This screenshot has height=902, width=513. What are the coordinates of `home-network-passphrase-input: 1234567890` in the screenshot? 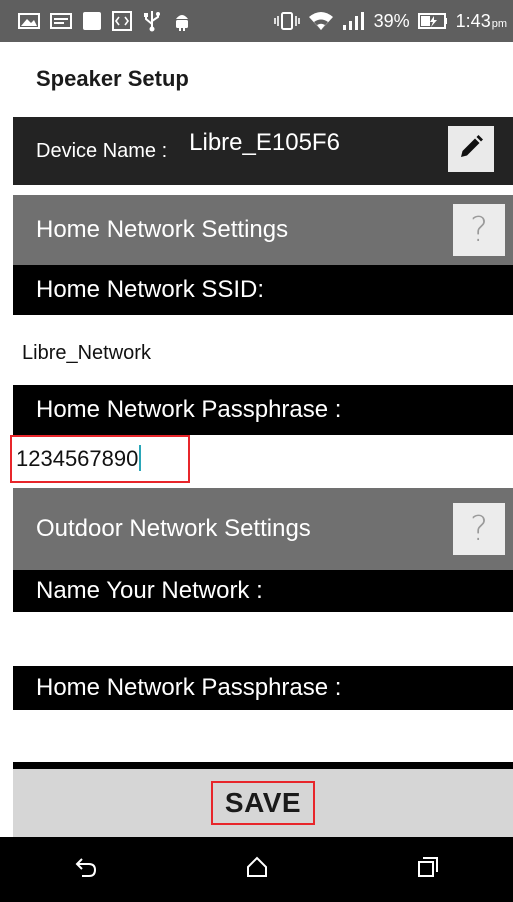 It's located at (100, 459).